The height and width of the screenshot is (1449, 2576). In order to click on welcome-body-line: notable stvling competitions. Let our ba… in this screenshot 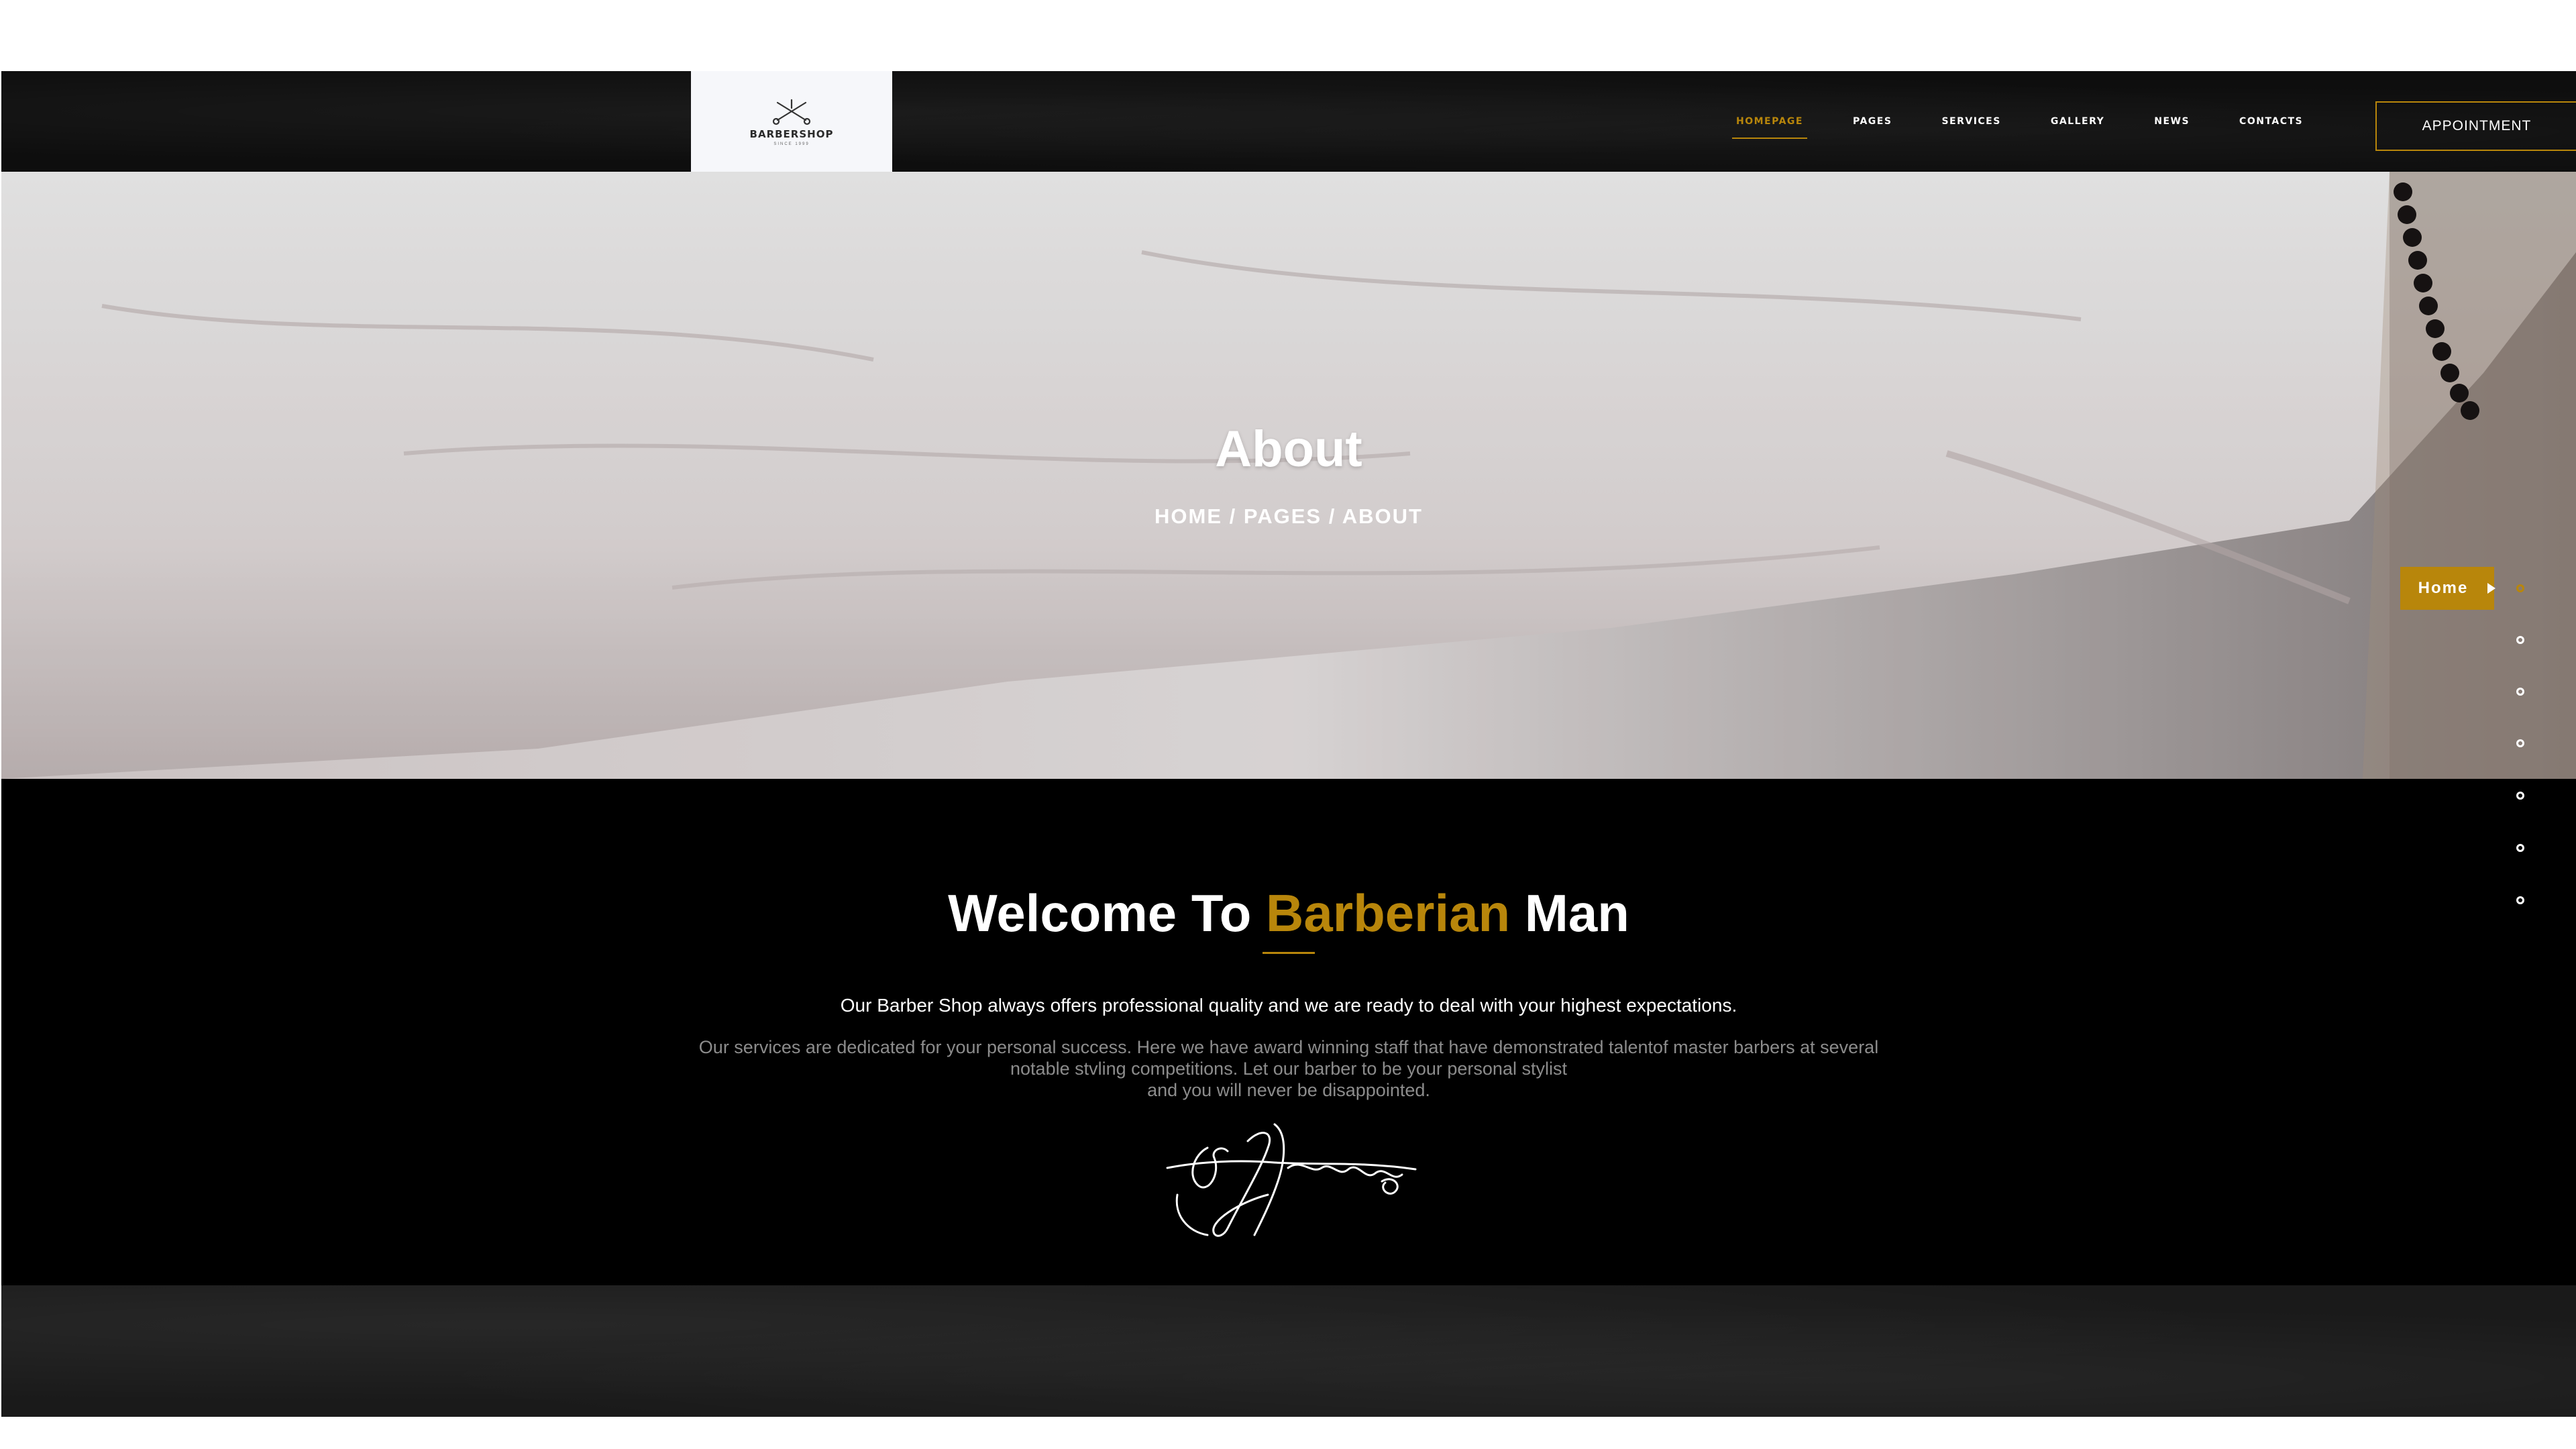, I will do `click(1288, 1069)`.